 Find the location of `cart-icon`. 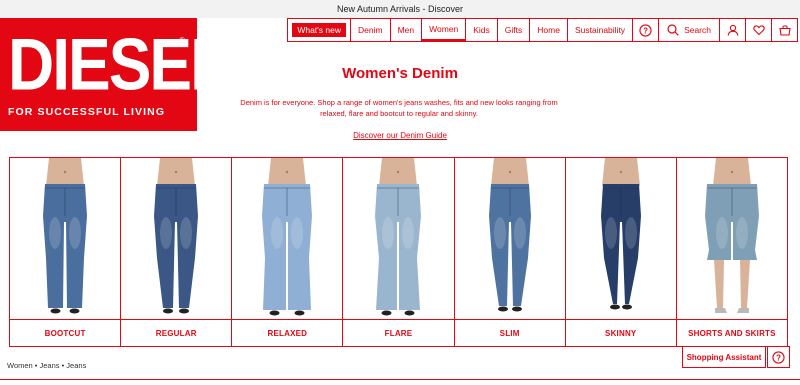

cart-icon is located at coordinates (784, 30).